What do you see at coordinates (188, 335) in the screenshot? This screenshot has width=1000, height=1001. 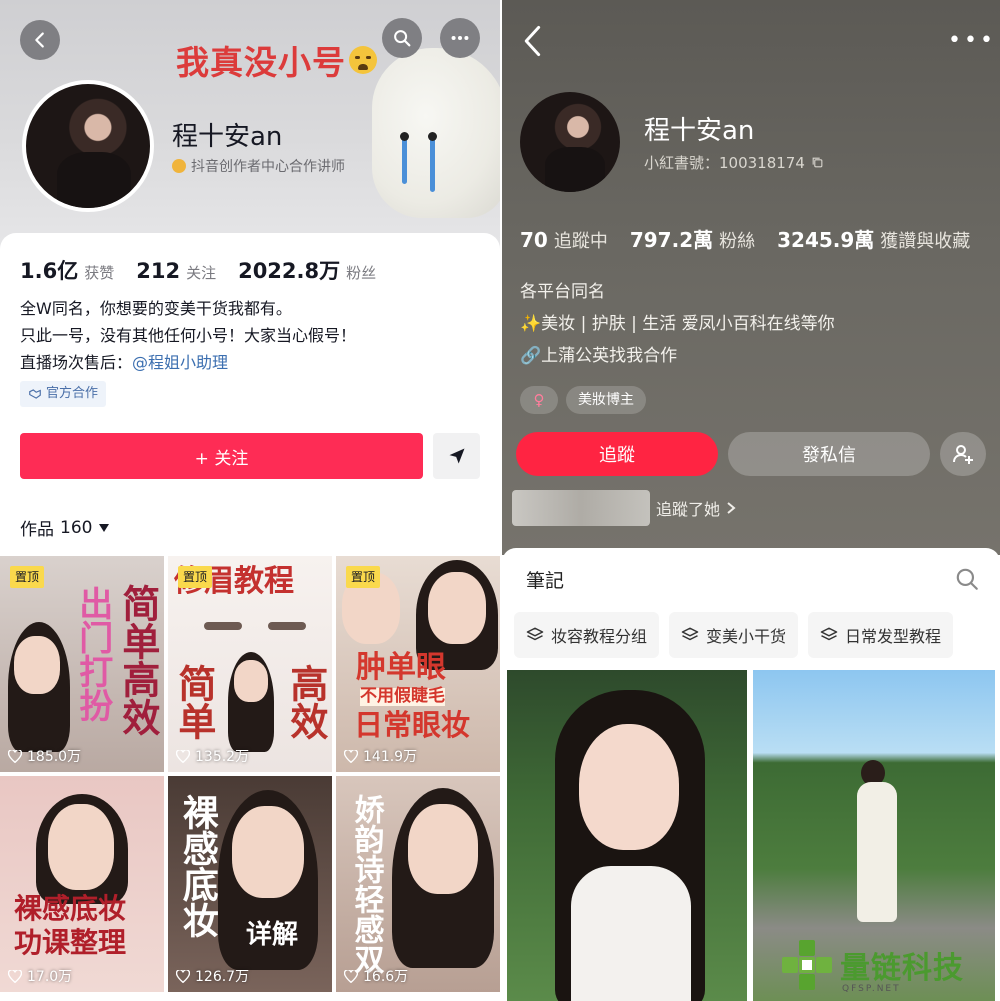 I see `bio-line: 只此一号，没有其他任何小号！大家当心假号！` at bounding box center [188, 335].